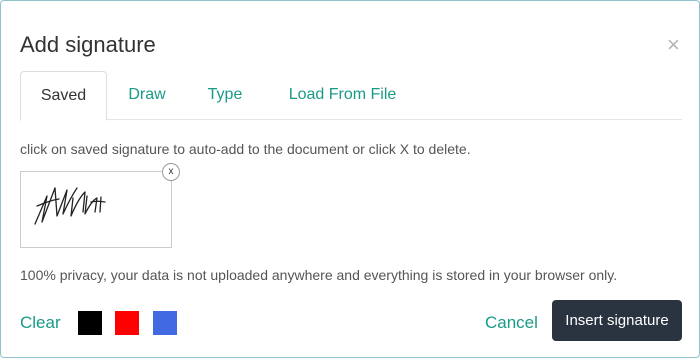 This screenshot has width=700, height=358. What do you see at coordinates (88, 44) in the screenshot?
I see `dialog-title: Add signature` at bounding box center [88, 44].